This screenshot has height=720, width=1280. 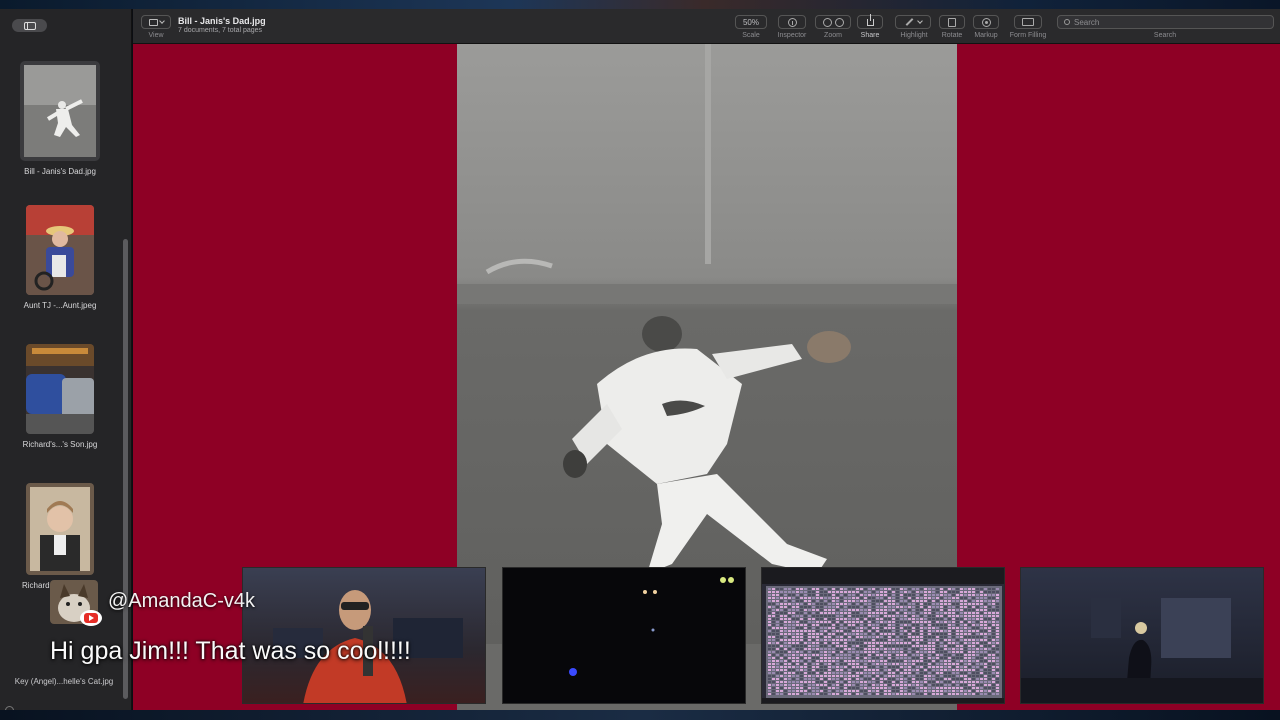 I want to click on form-filling-label: Form Filling, so click(x=1028, y=35).